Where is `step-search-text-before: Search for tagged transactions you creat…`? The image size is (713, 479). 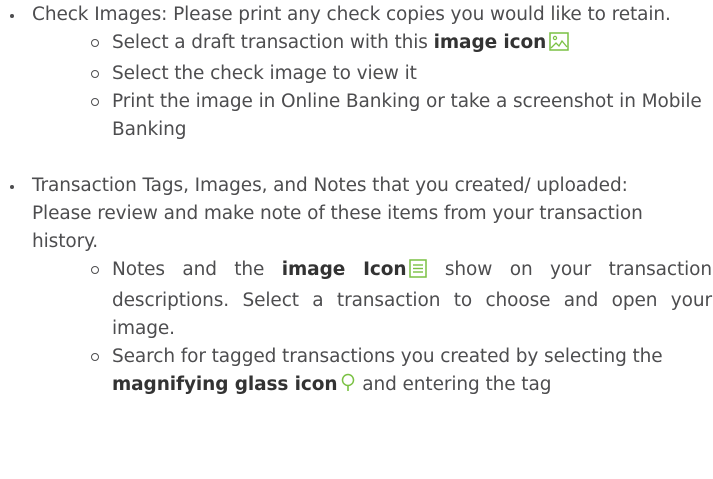 step-search-text-before: Search for tagged transactions you creat… is located at coordinates (387, 356).